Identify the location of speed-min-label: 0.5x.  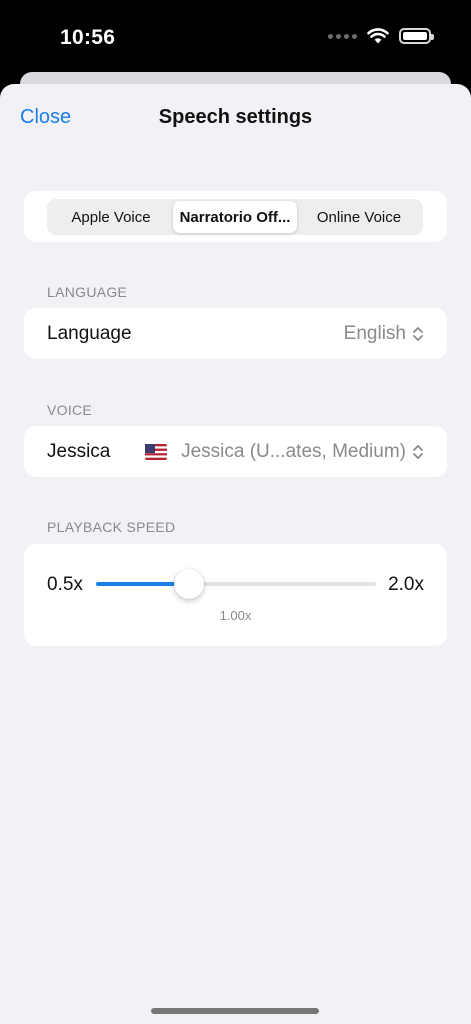
(65, 584).